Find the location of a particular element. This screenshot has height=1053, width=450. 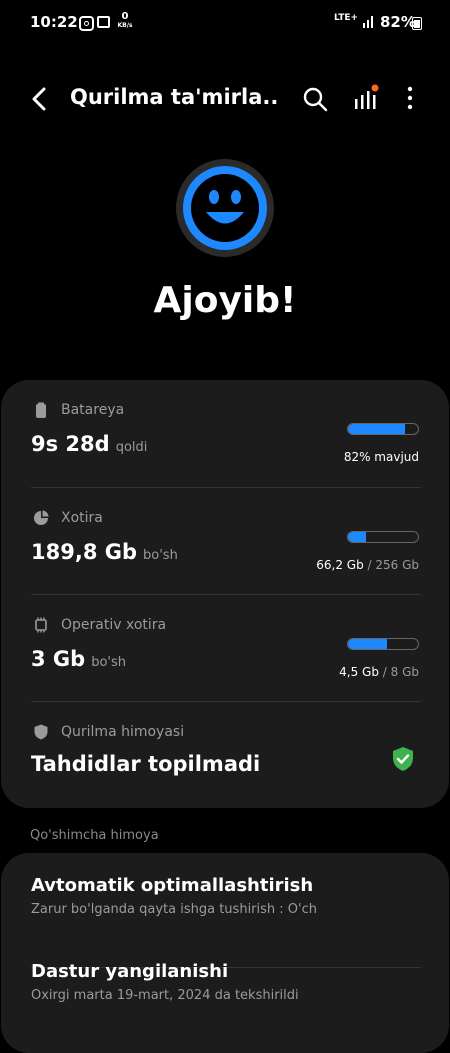

ram-label: Operativ xotira is located at coordinates (114, 625).